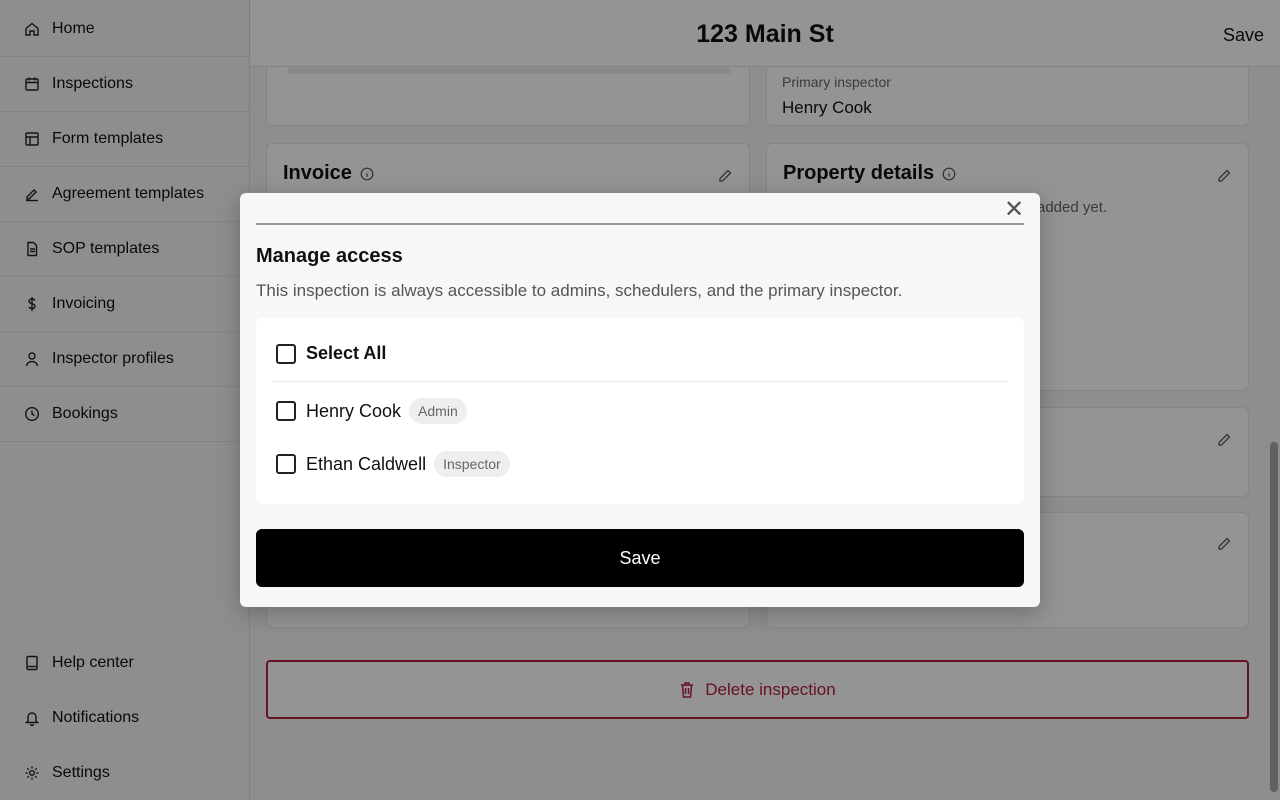 Image resolution: width=1280 pixels, height=800 pixels. What do you see at coordinates (640, 381) in the screenshot?
I see `list-divider` at bounding box center [640, 381].